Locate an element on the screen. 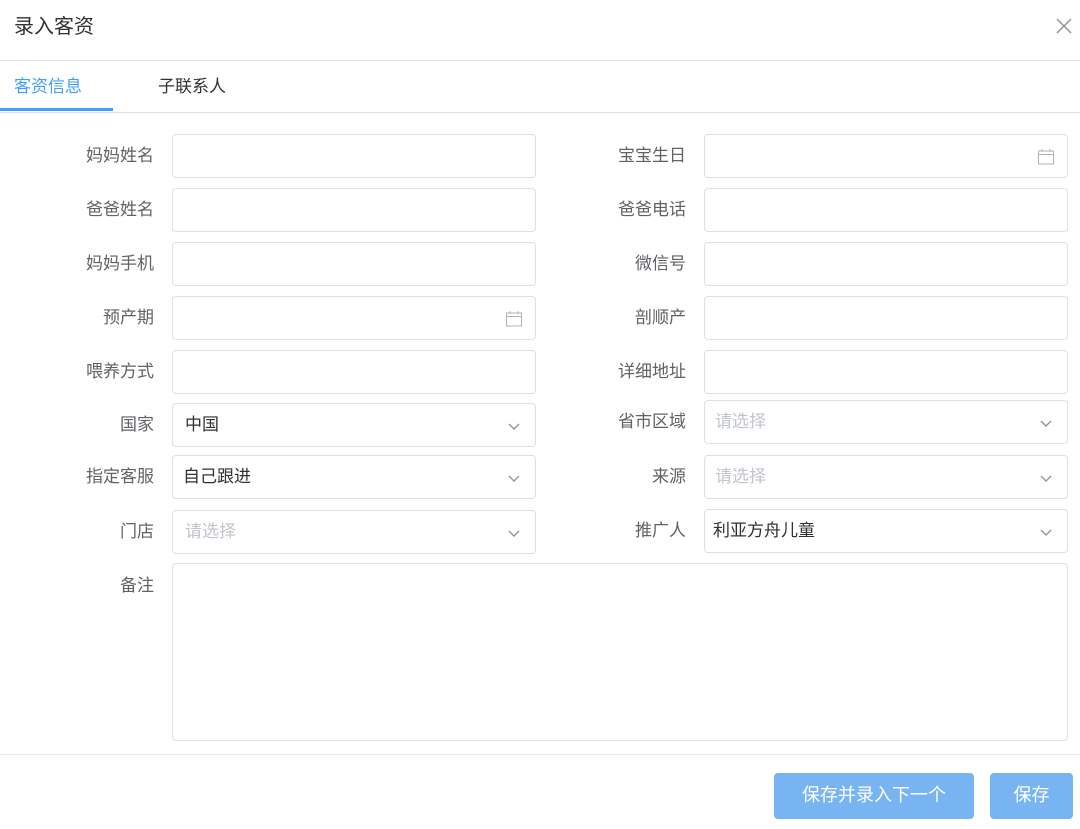  service-selected-value: 自己跟进 is located at coordinates (217, 477).